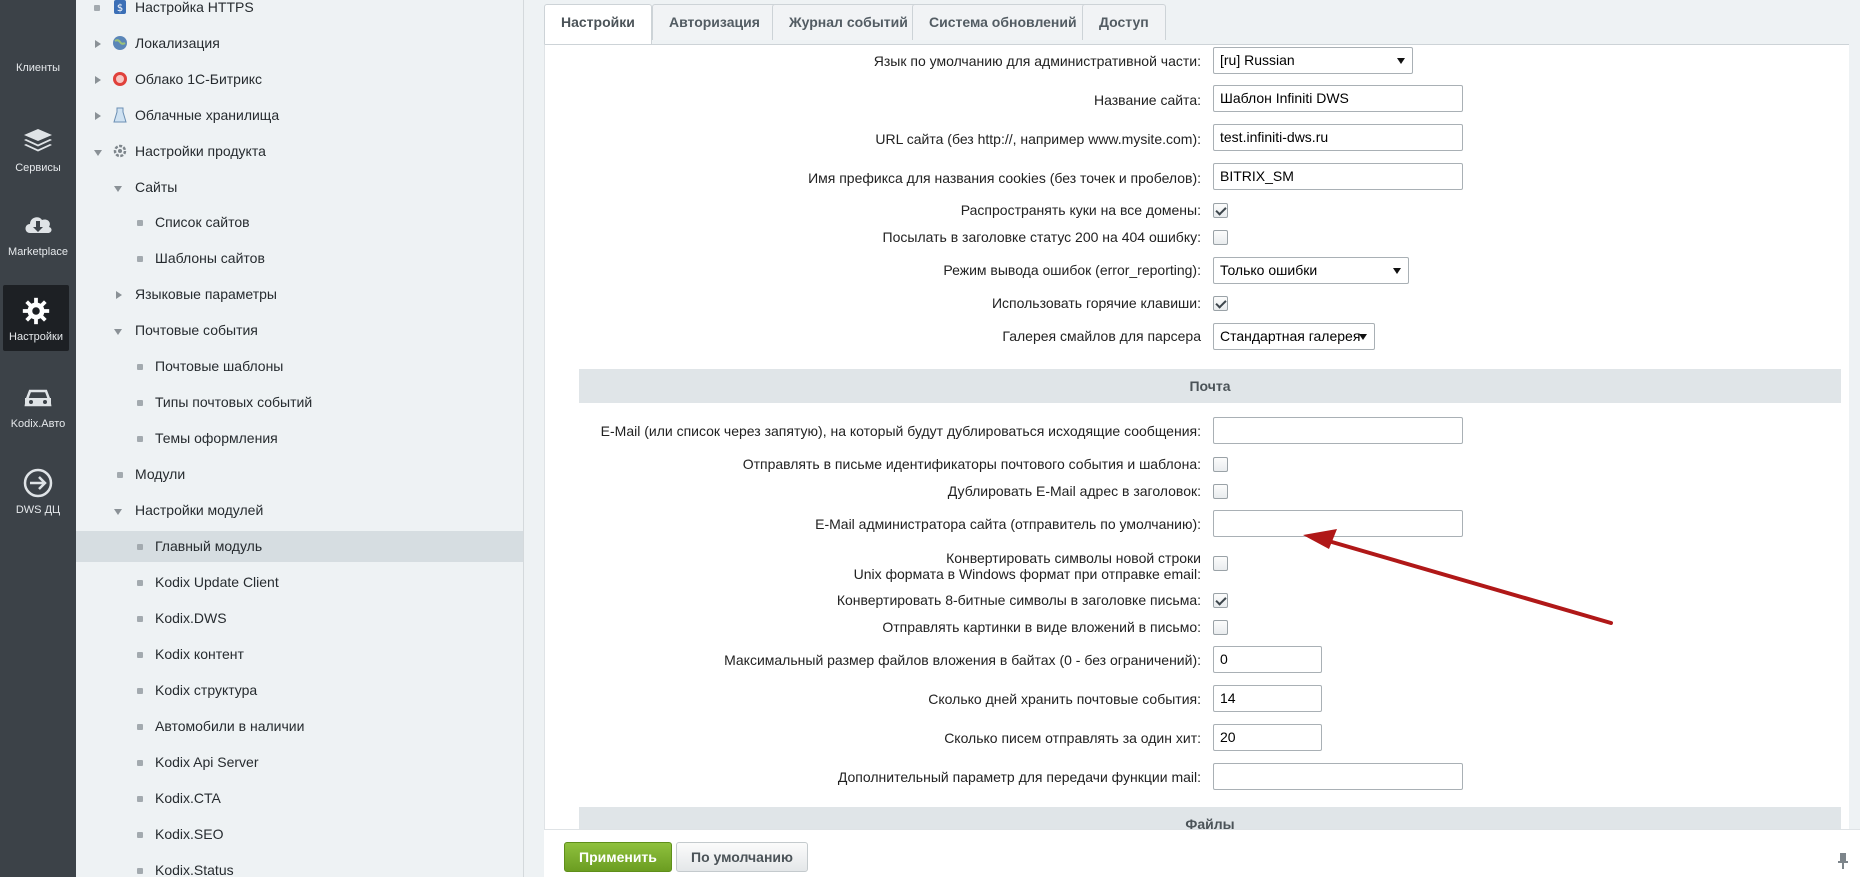  What do you see at coordinates (299, 11) in the screenshot?
I see `tree-item-https: $ Настройка HTTPS` at bounding box center [299, 11].